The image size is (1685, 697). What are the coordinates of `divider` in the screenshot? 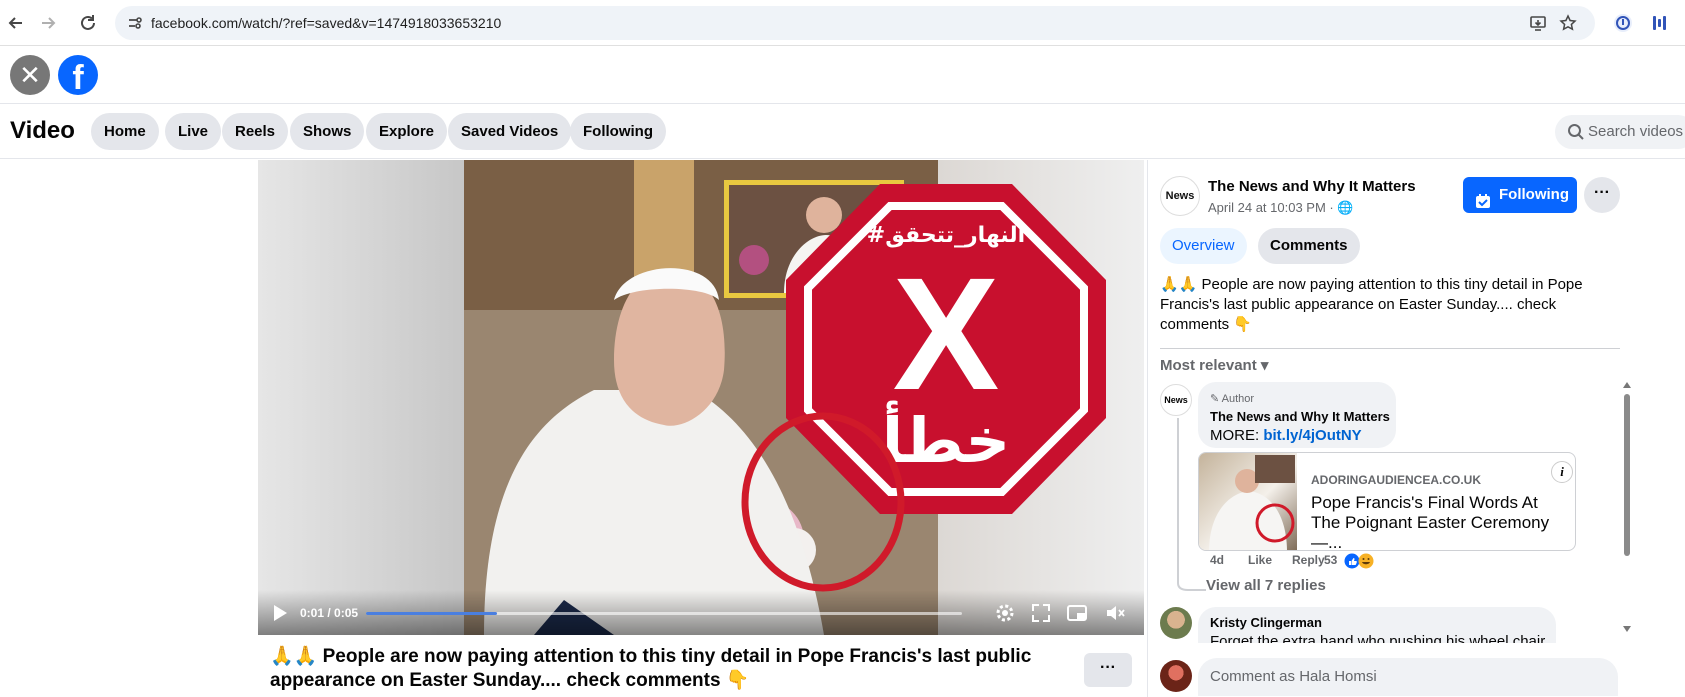 It's located at (1390, 348).